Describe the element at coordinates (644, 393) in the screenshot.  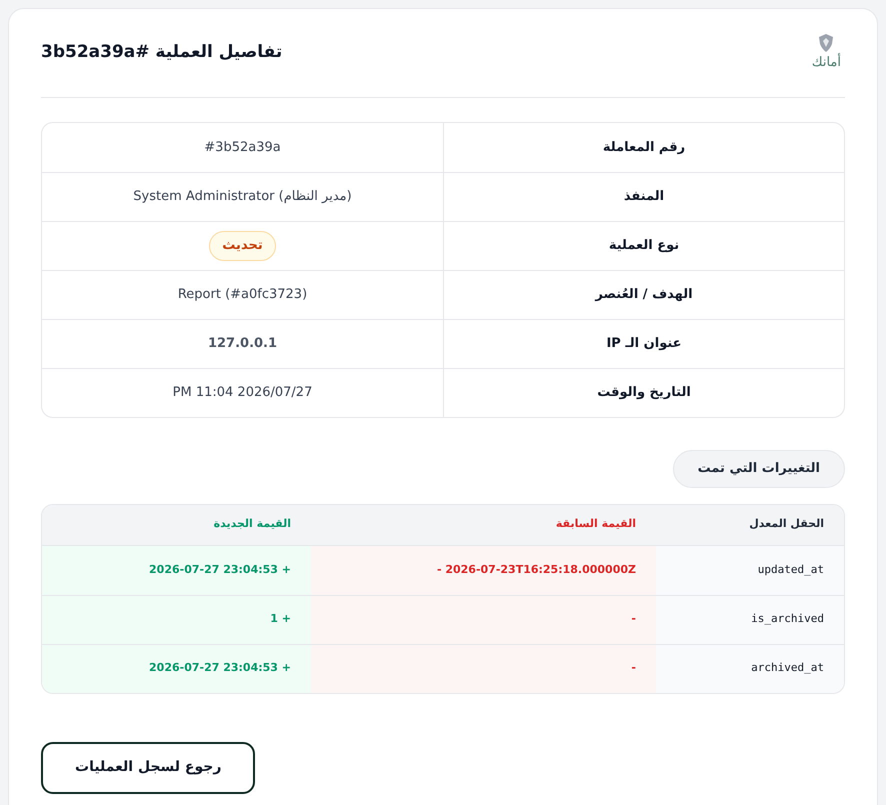
I see `detail-label: التاريخ والوقت` at that location.